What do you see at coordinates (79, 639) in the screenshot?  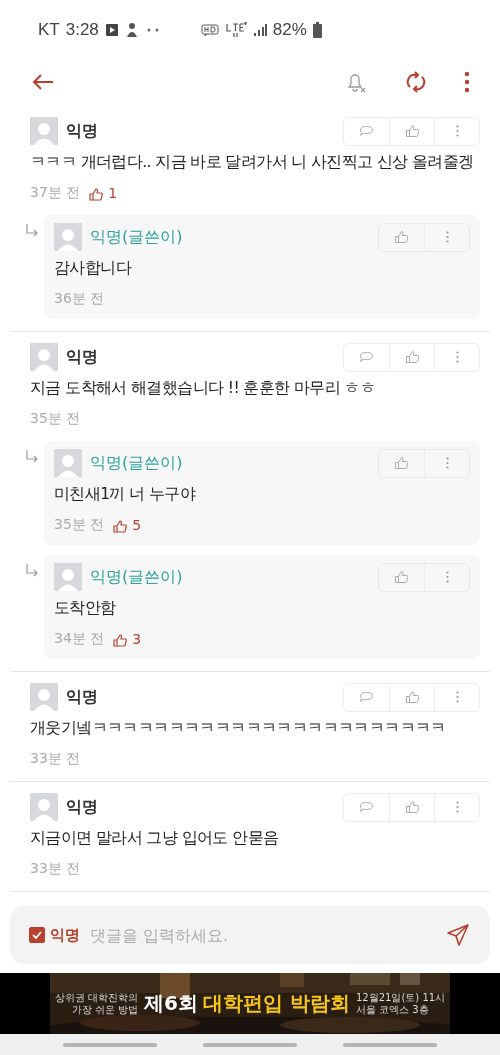 I see `timestamp: 34분 전` at bounding box center [79, 639].